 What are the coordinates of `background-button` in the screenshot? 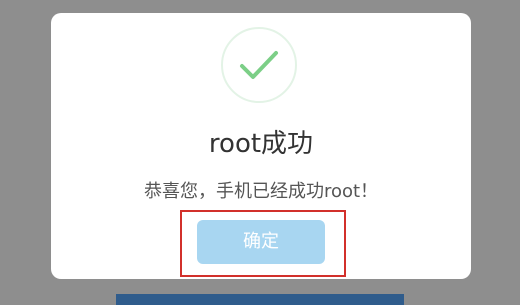 It's located at (260, 299).